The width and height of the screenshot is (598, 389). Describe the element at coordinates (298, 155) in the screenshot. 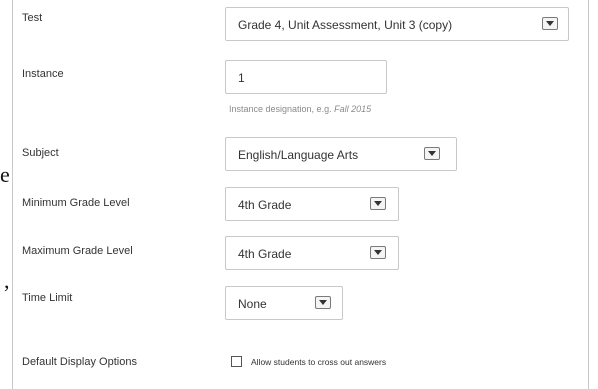

I see `subject-select-value: English/Language Arts` at that location.